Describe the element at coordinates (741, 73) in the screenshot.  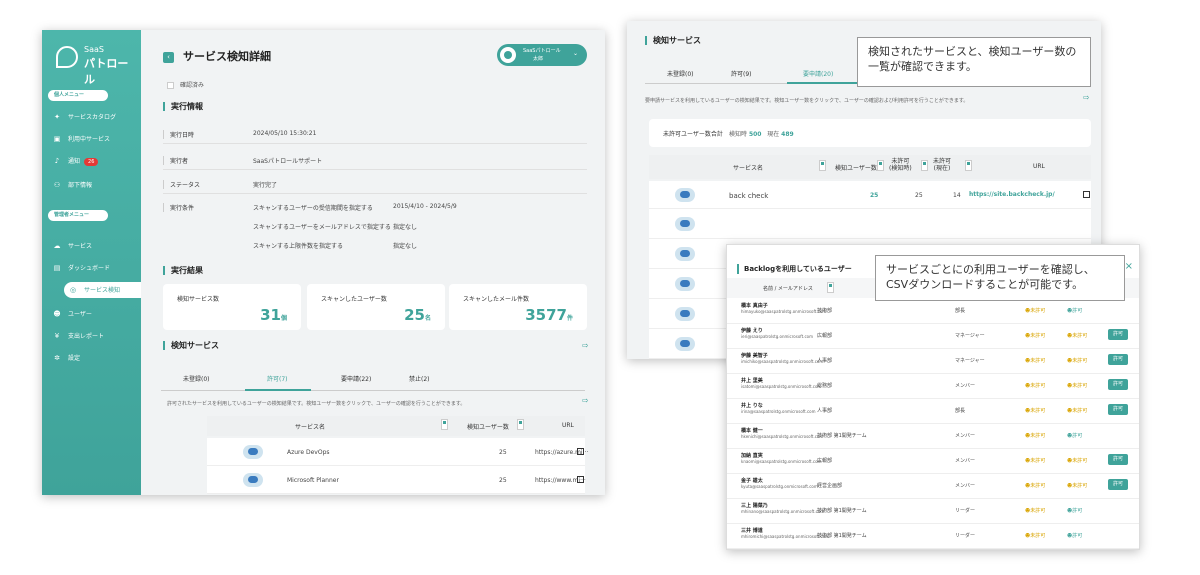
I see `rtab-1: 許可(9)` at that location.